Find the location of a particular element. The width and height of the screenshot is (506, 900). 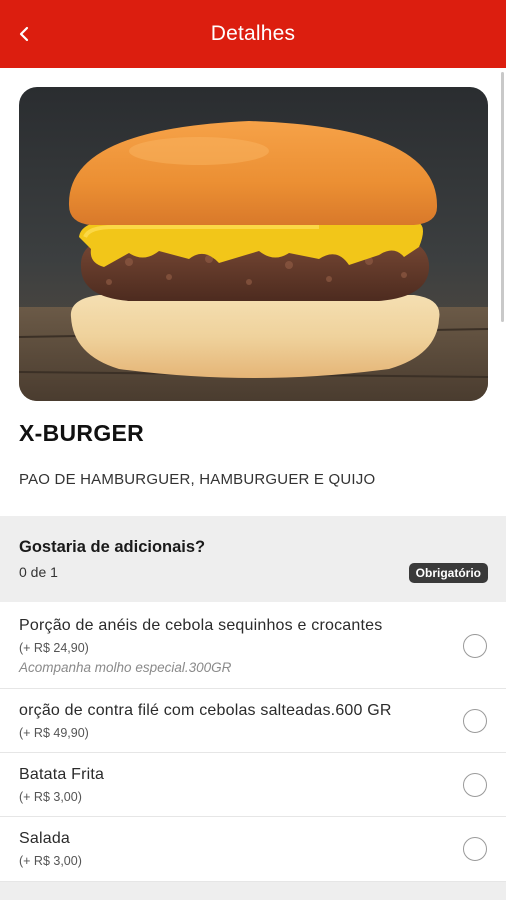

required-badge: Obrigatório is located at coordinates (448, 573).